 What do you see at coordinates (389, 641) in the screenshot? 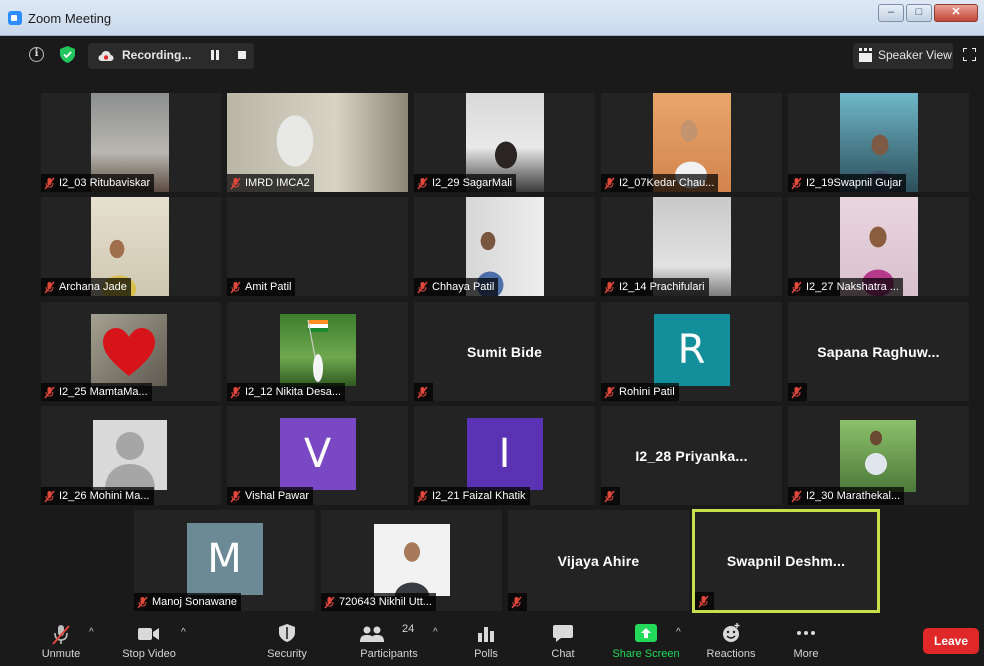
I see `participants-button: 24 Participants` at bounding box center [389, 641].